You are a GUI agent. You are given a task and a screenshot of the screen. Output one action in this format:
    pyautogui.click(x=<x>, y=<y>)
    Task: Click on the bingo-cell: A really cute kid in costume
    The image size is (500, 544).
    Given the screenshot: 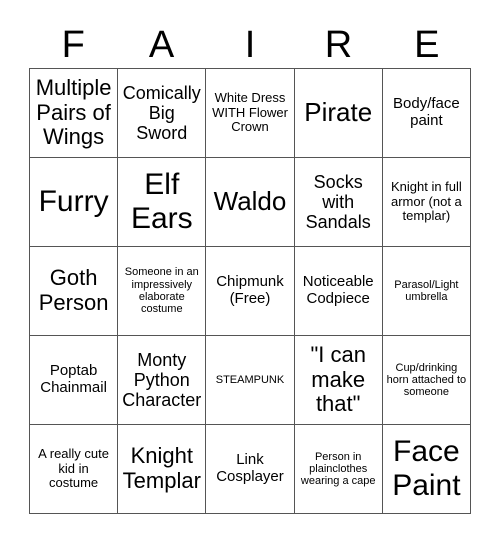 What is the action you would take?
    pyautogui.click(x=74, y=469)
    